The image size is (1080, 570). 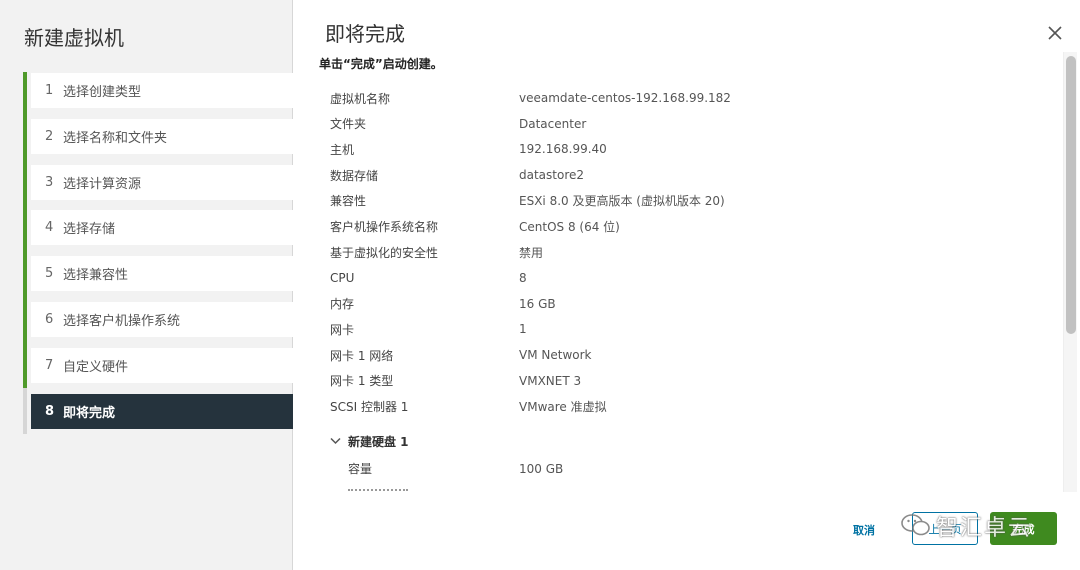 What do you see at coordinates (122, 321) in the screenshot?
I see `step-label: 选择客户机操作系统` at bounding box center [122, 321].